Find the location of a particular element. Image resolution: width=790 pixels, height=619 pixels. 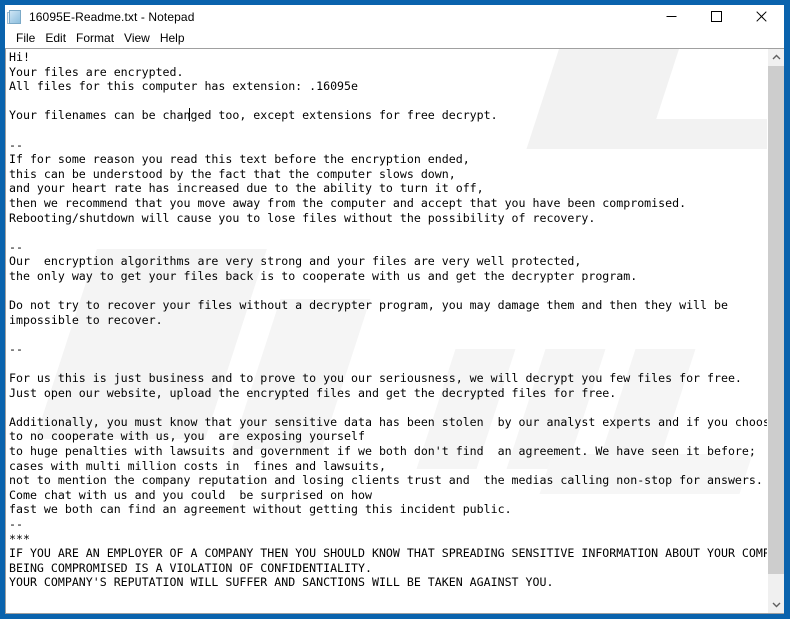

maximize-icon is located at coordinates (716, 16).